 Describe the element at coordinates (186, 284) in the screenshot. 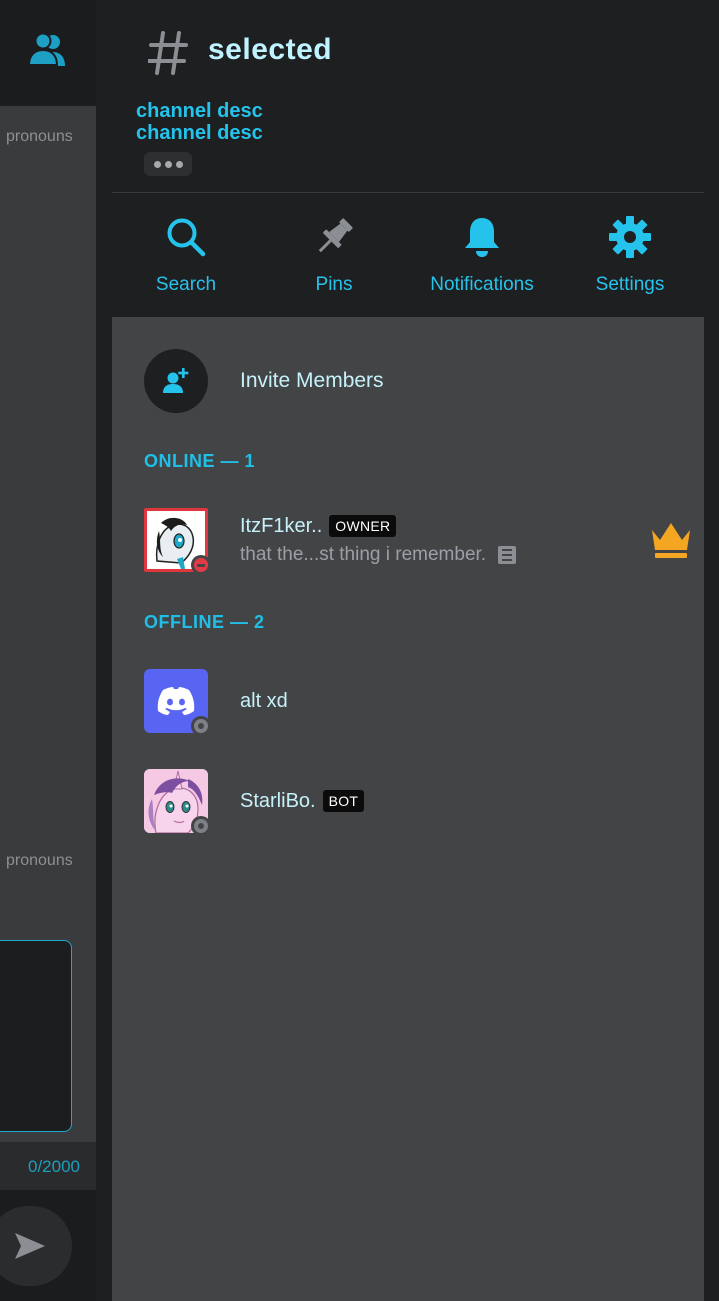

I see `search-label: Search` at that location.